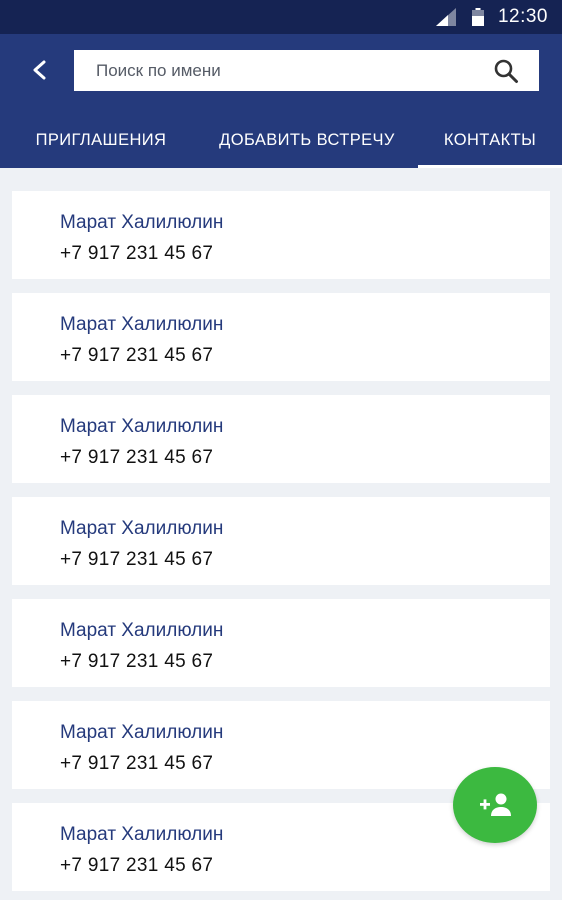 This screenshot has width=562, height=900. I want to click on battery-icon, so click(477, 17).